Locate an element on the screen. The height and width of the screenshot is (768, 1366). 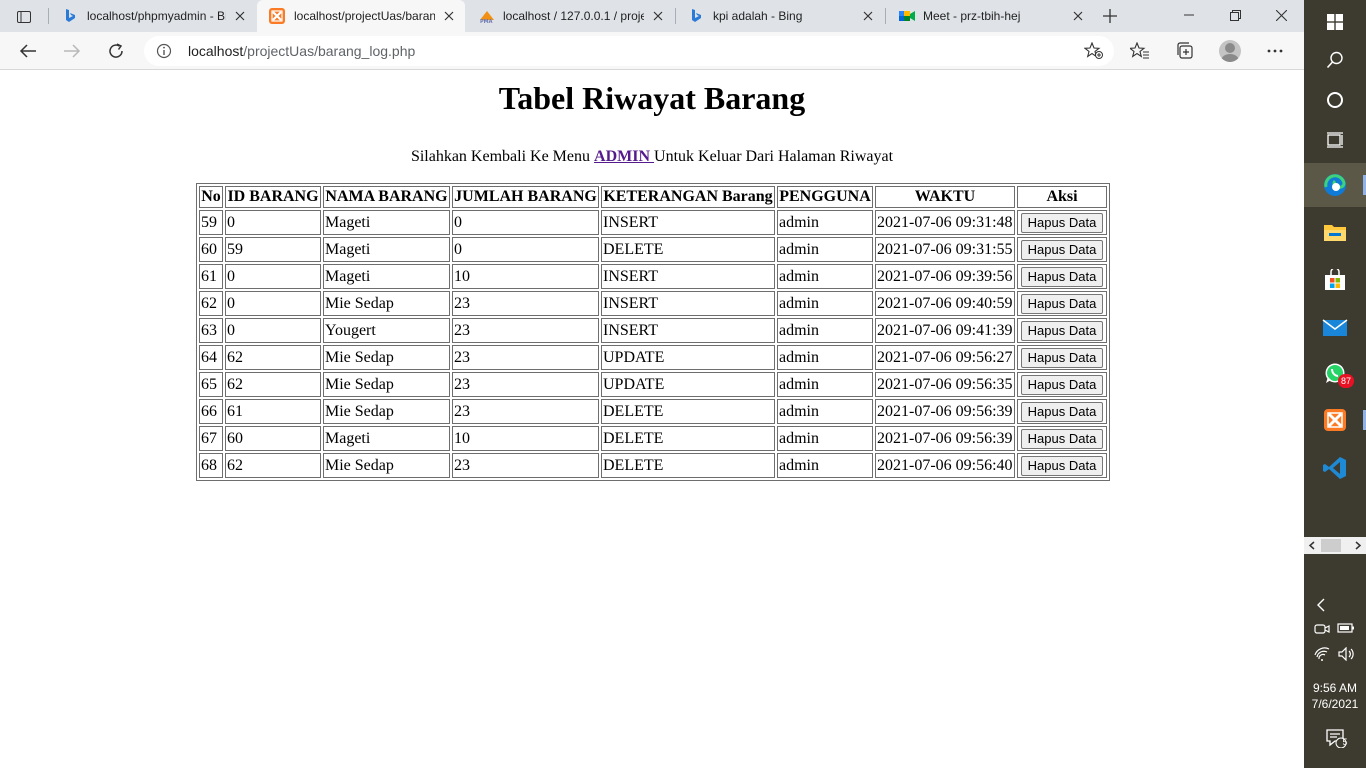
minimize-button is located at coordinates (1189, 15).